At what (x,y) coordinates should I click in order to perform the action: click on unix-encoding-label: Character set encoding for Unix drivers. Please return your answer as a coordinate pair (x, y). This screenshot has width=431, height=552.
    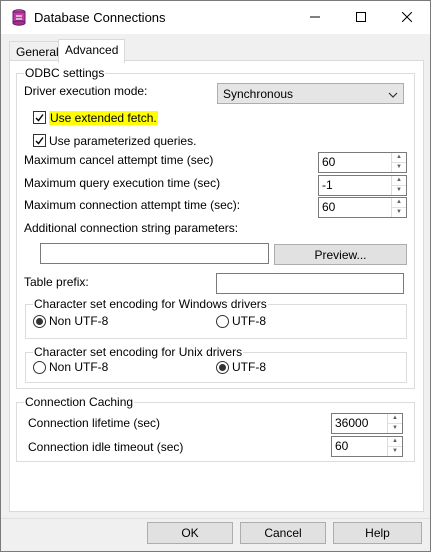
    Looking at the image, I should click on (138, 352).